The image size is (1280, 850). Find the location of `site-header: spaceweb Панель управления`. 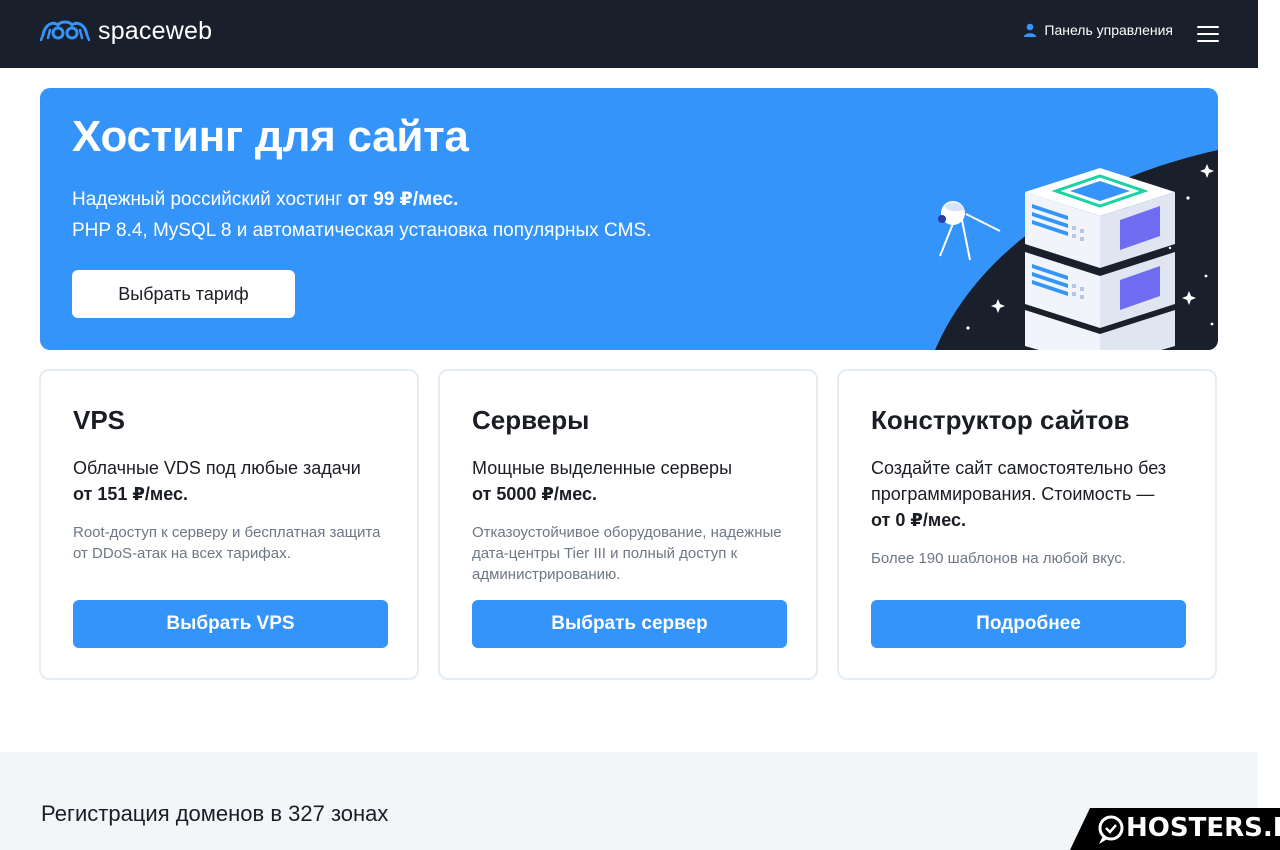

site-header: spaceweb Панель управления is located at coordinates (629, 34).